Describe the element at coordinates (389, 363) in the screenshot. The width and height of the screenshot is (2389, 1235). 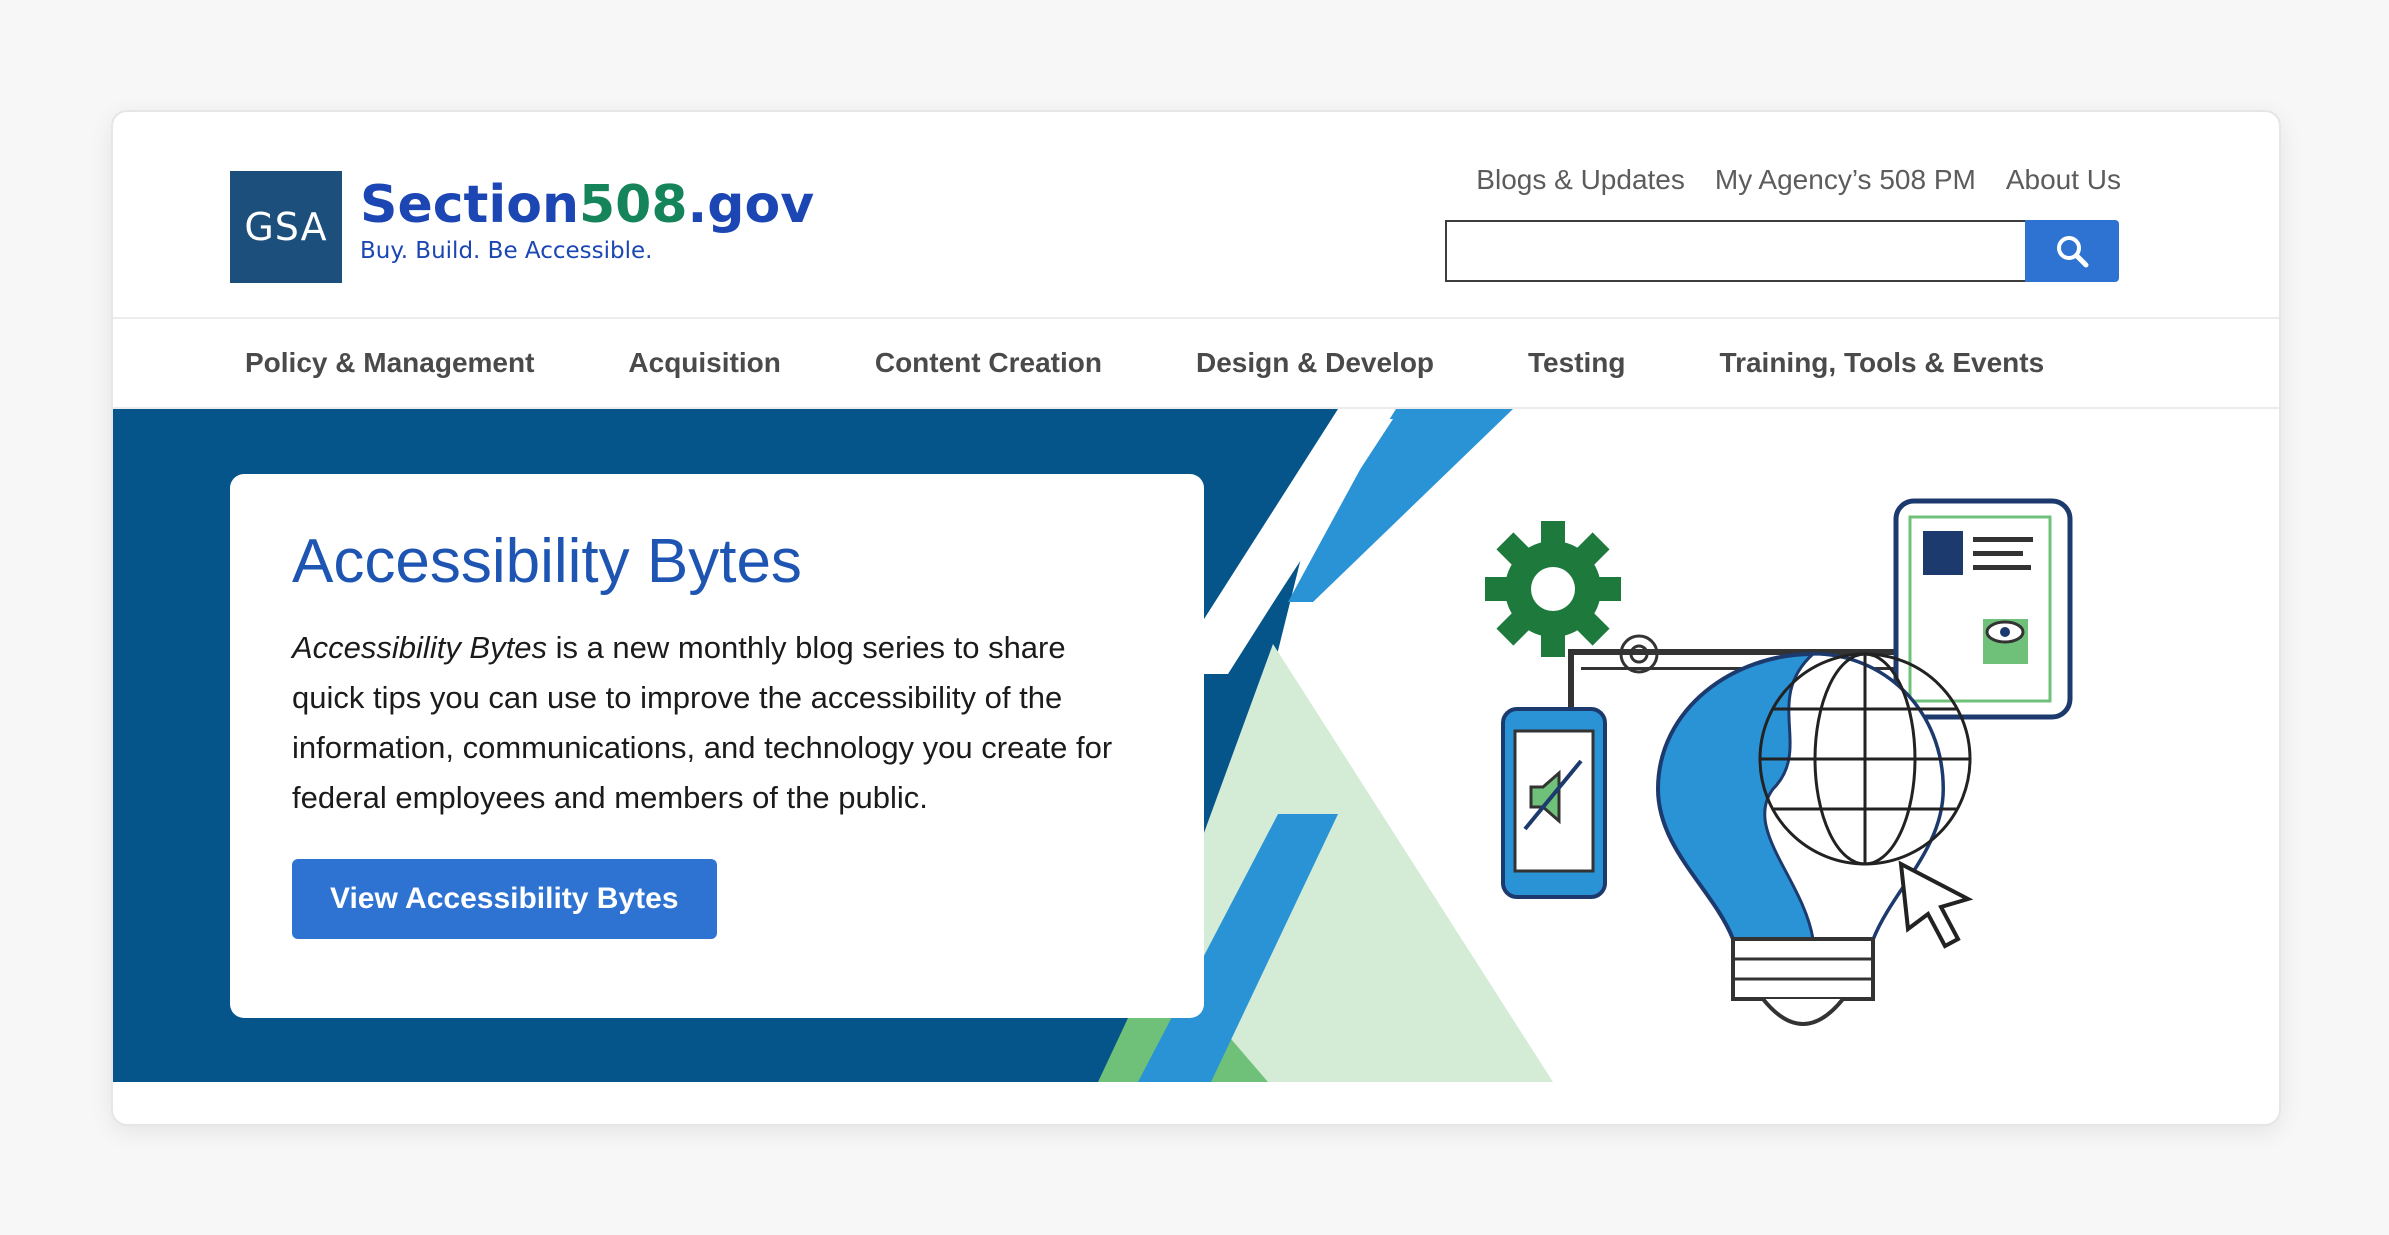
I see `nav-policy-management: Policy & Management` at that location.